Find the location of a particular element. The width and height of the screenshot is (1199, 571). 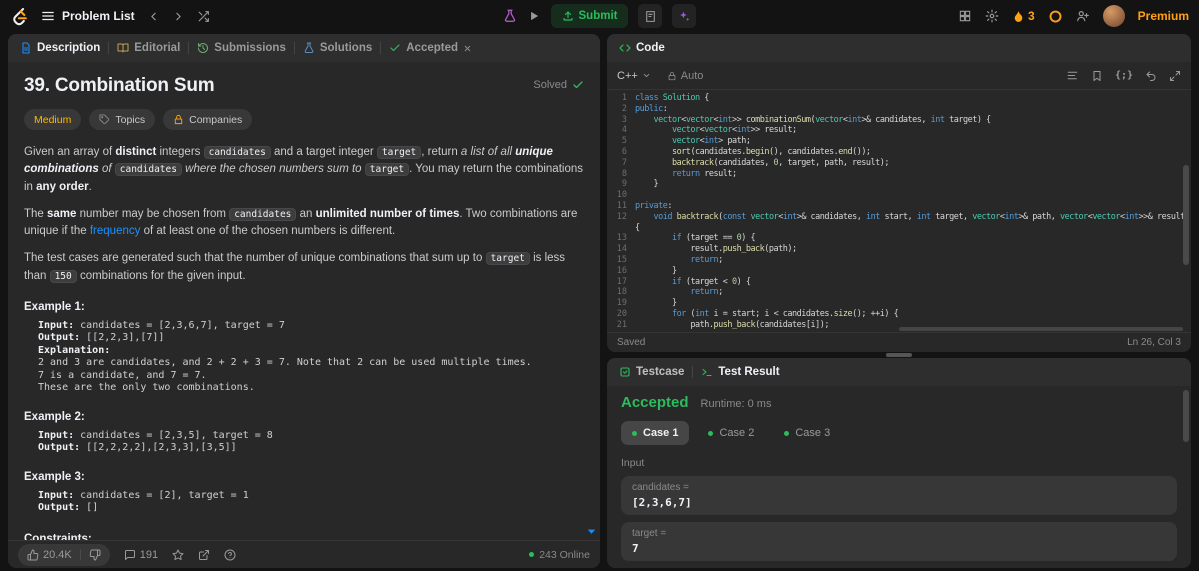

code-line: 9 } is located at coordinates (899, 184).